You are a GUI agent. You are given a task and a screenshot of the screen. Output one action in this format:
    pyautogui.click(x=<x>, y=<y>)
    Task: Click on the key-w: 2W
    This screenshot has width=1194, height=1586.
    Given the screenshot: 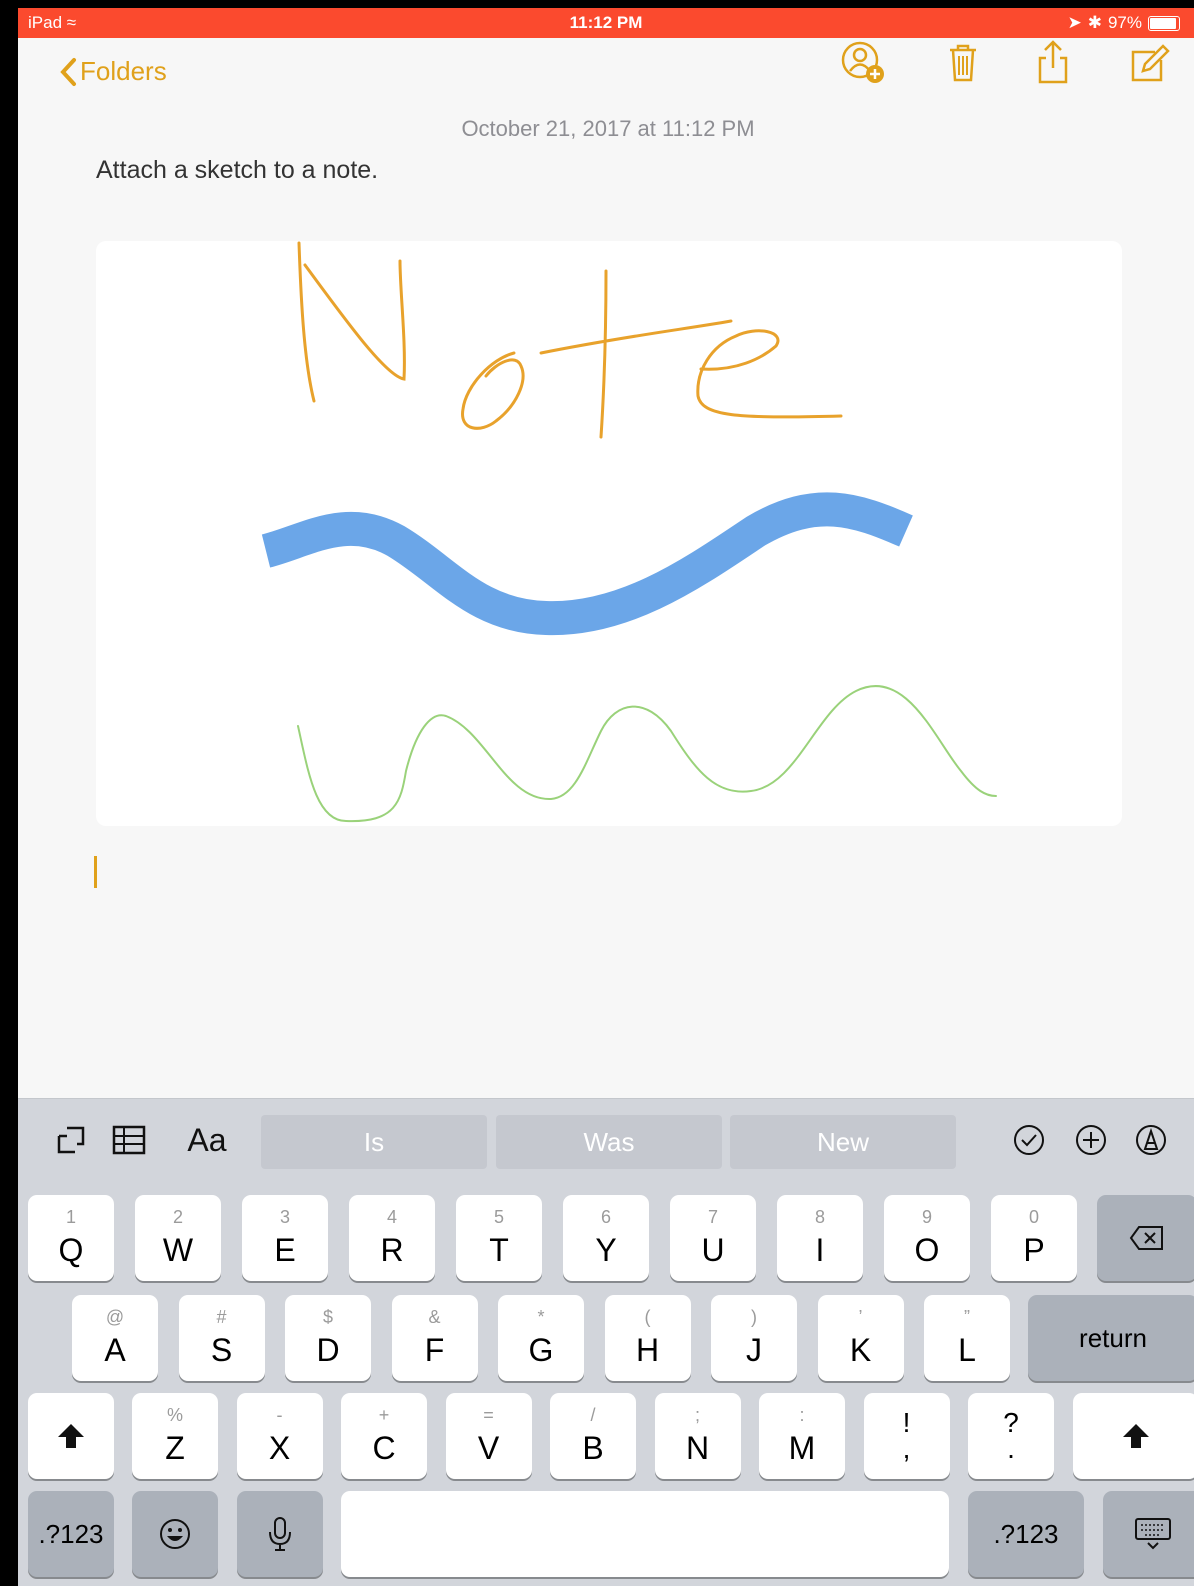 What is the action you would take?
    pyautogui.click(x=178, y=1238)
    